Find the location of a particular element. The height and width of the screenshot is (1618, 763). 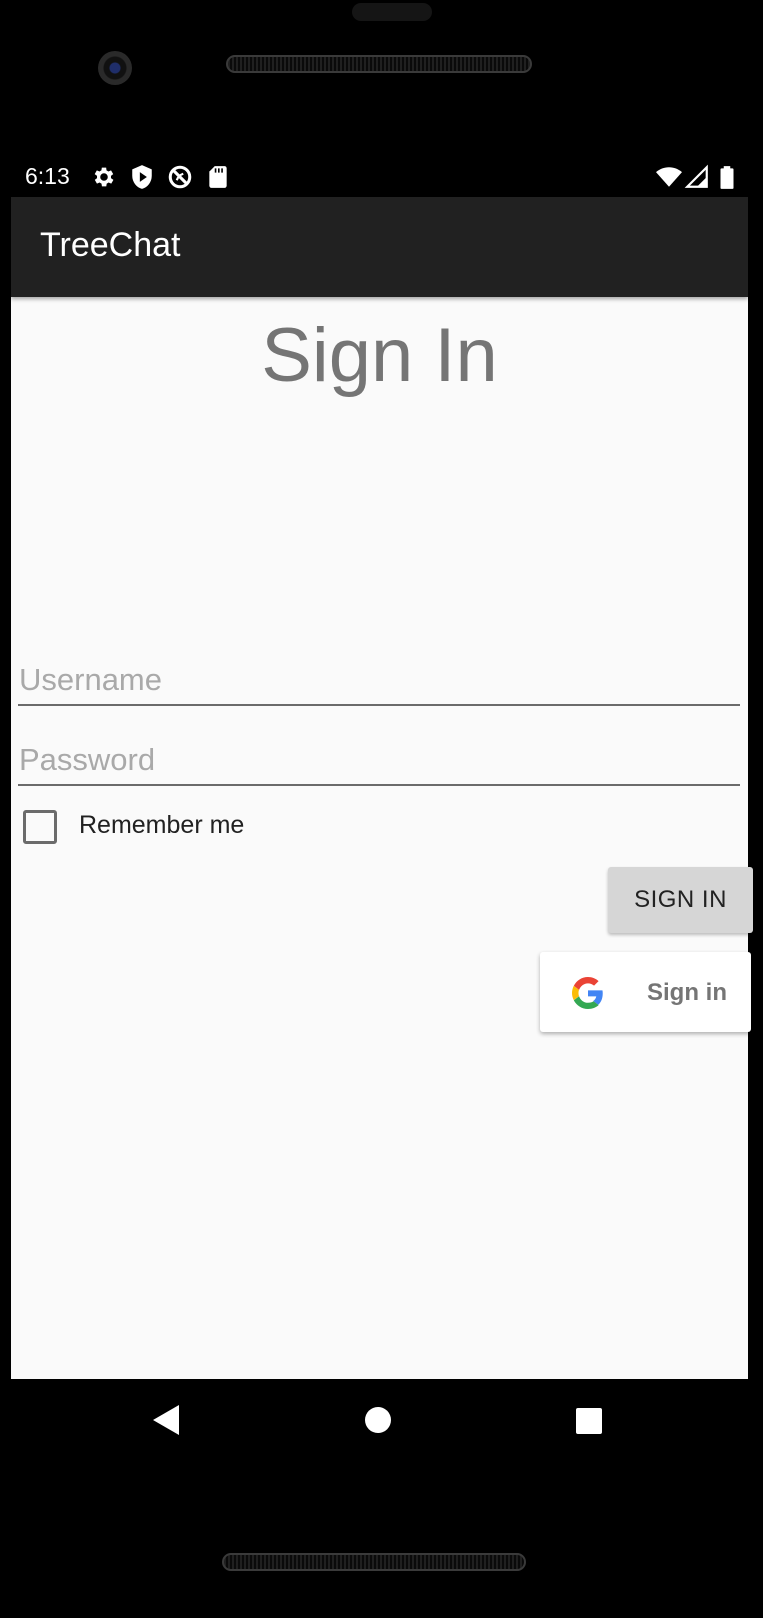

remember-me-label: Remember me is located at coordinates (162, 825).